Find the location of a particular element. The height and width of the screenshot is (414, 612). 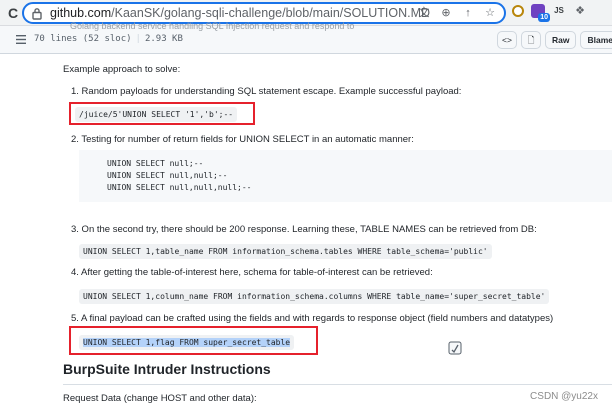

intro-text: Example approach to solve: is located at coordinates (122, 69).